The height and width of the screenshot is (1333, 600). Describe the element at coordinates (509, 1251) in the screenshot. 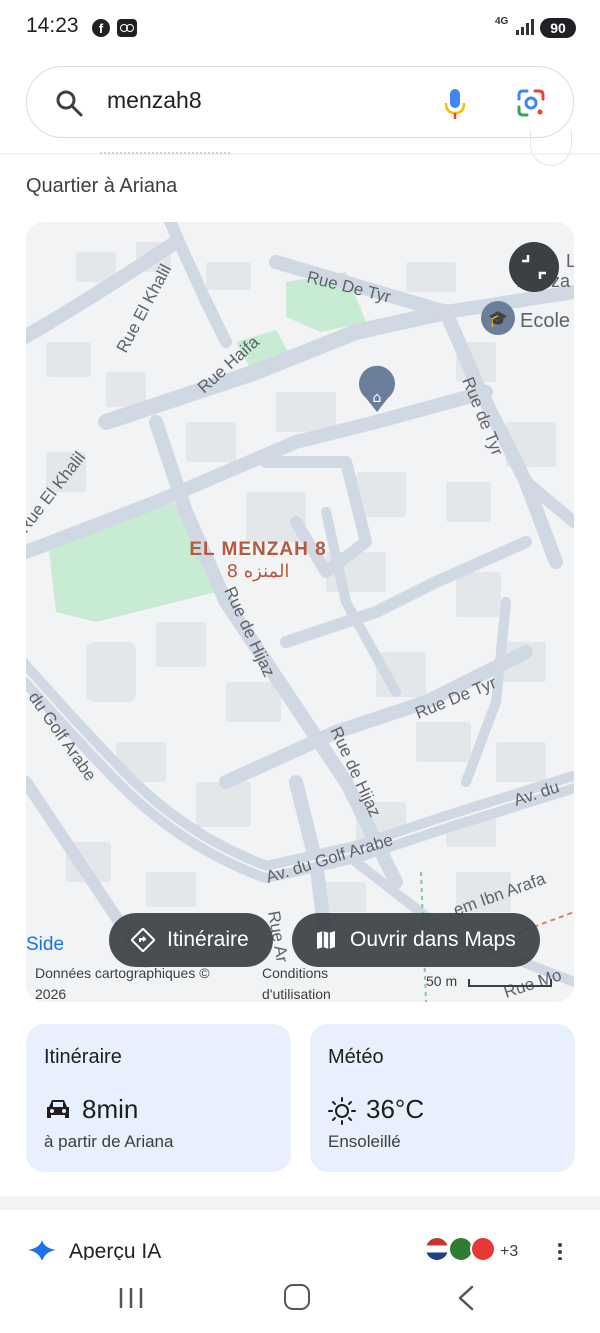

I see `extra-sources-count: +3` at that location.